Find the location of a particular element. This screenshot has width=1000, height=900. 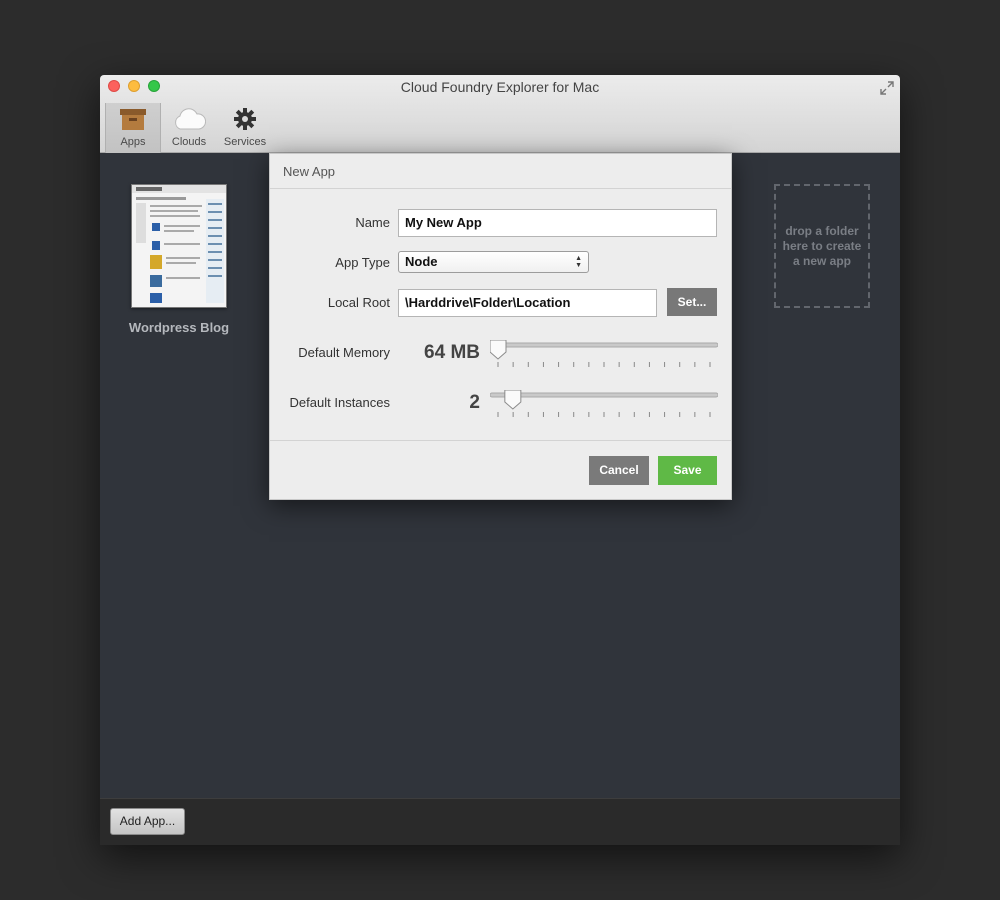

box-icon is located at coordinates (133, 119).